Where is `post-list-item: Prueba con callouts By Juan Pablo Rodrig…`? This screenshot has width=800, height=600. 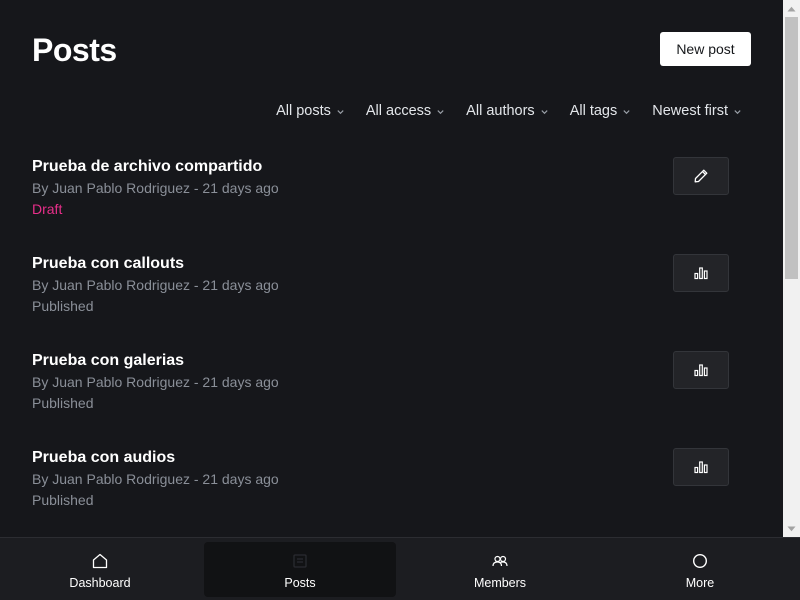
post-list-item: Prueba con callouts By Juan Pablo Rodrig… is located at coordinates (392, 301).